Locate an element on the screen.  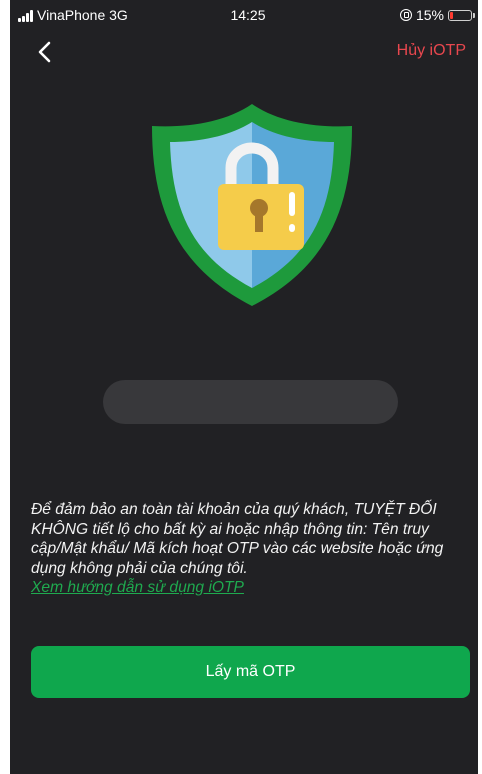
lock-highlight is located at coordinates (292, 204).